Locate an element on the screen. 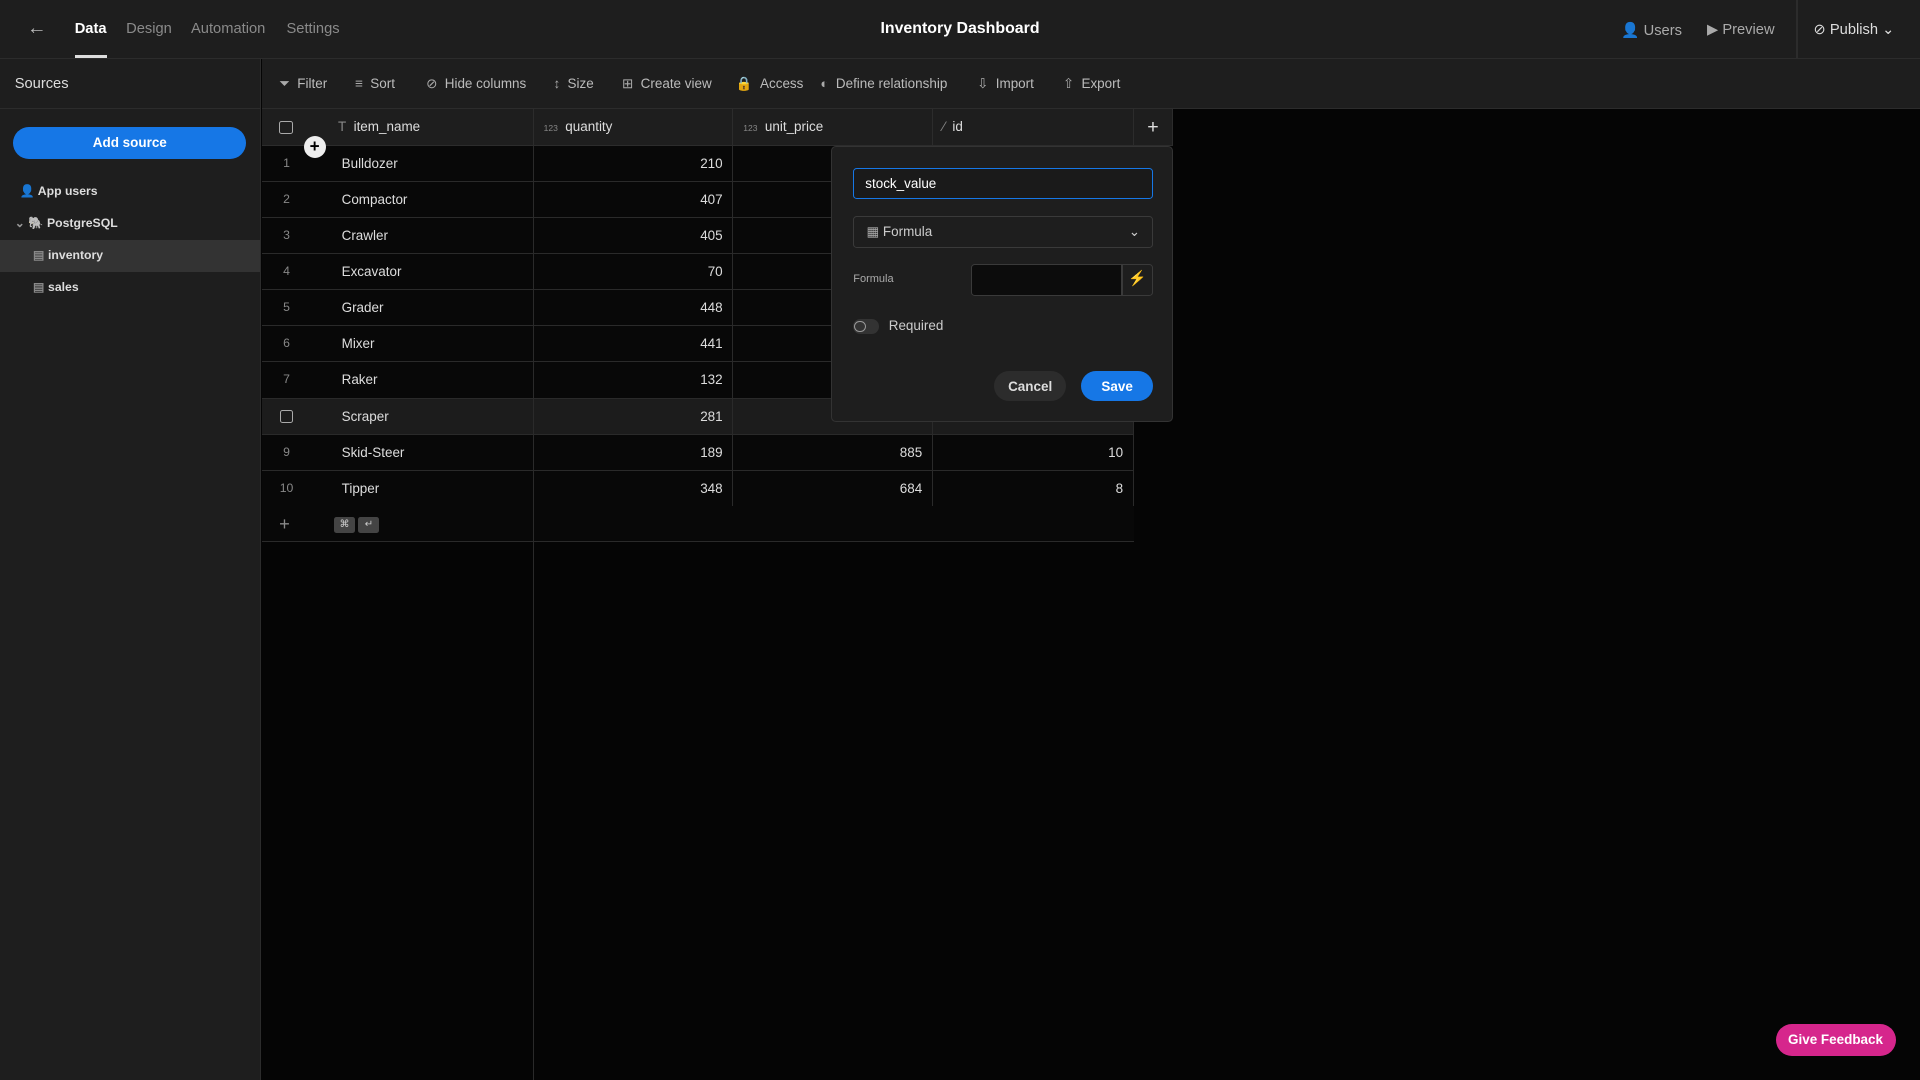 The image size is (1920, 1080). cell-item-name: Grader is located at coordinates (438, 308).